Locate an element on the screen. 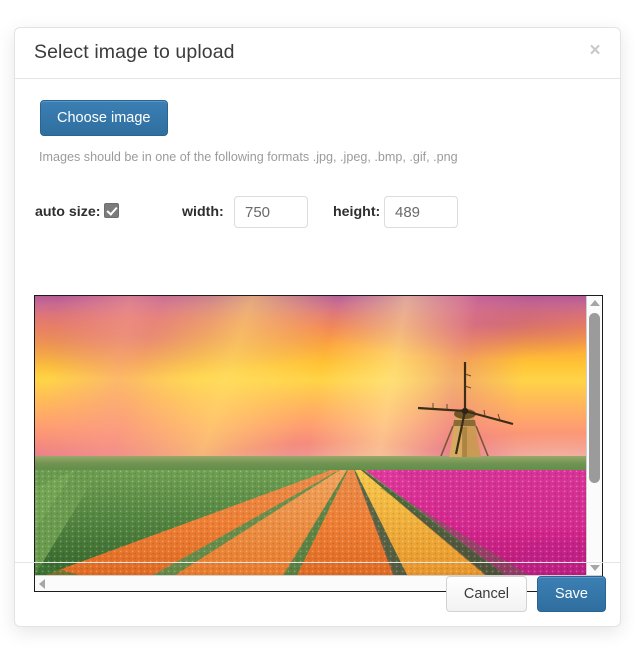  photo-tulip-field is located at coordinates (310, 522).